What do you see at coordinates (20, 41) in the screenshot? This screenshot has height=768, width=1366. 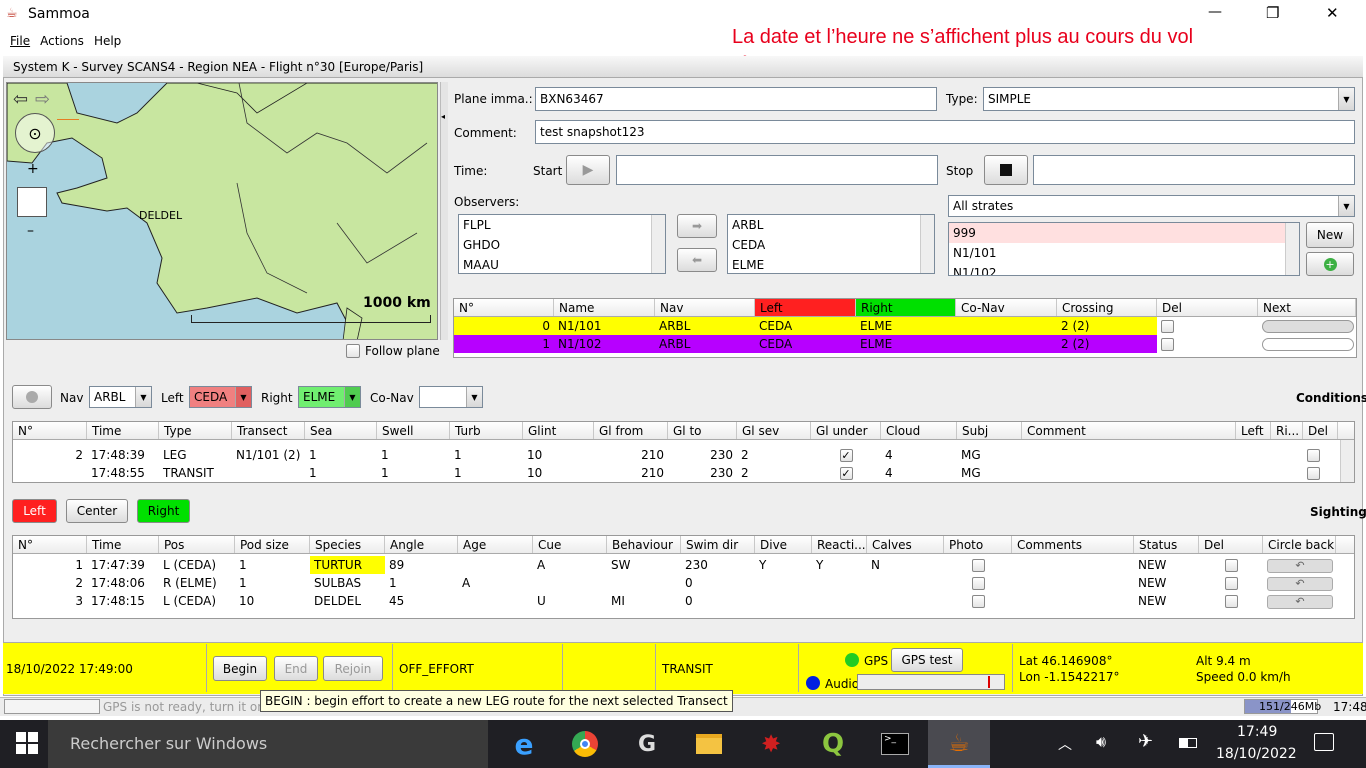 I see `menu-file: File` at bounding box center [20, 41].